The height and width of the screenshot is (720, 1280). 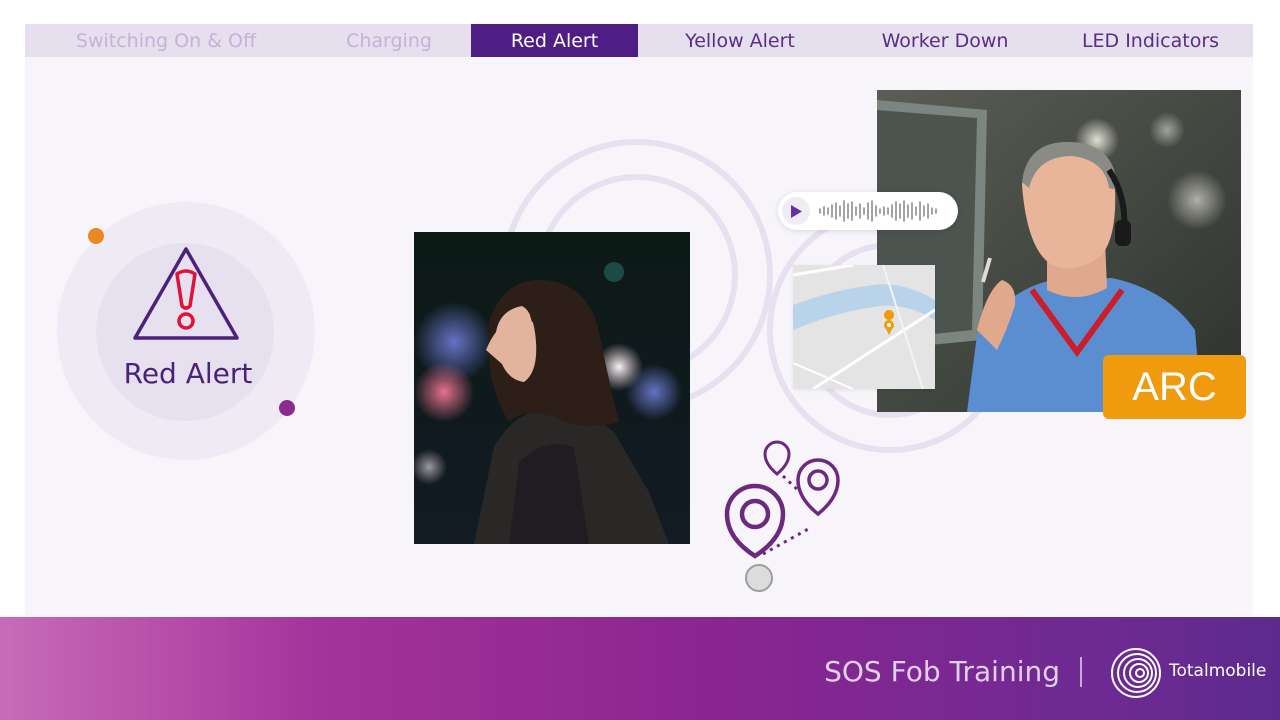 What do you see at coordinates (1081, 672) in the screenshot?
I see `footer-divider` at bounding box center [1081, 672].